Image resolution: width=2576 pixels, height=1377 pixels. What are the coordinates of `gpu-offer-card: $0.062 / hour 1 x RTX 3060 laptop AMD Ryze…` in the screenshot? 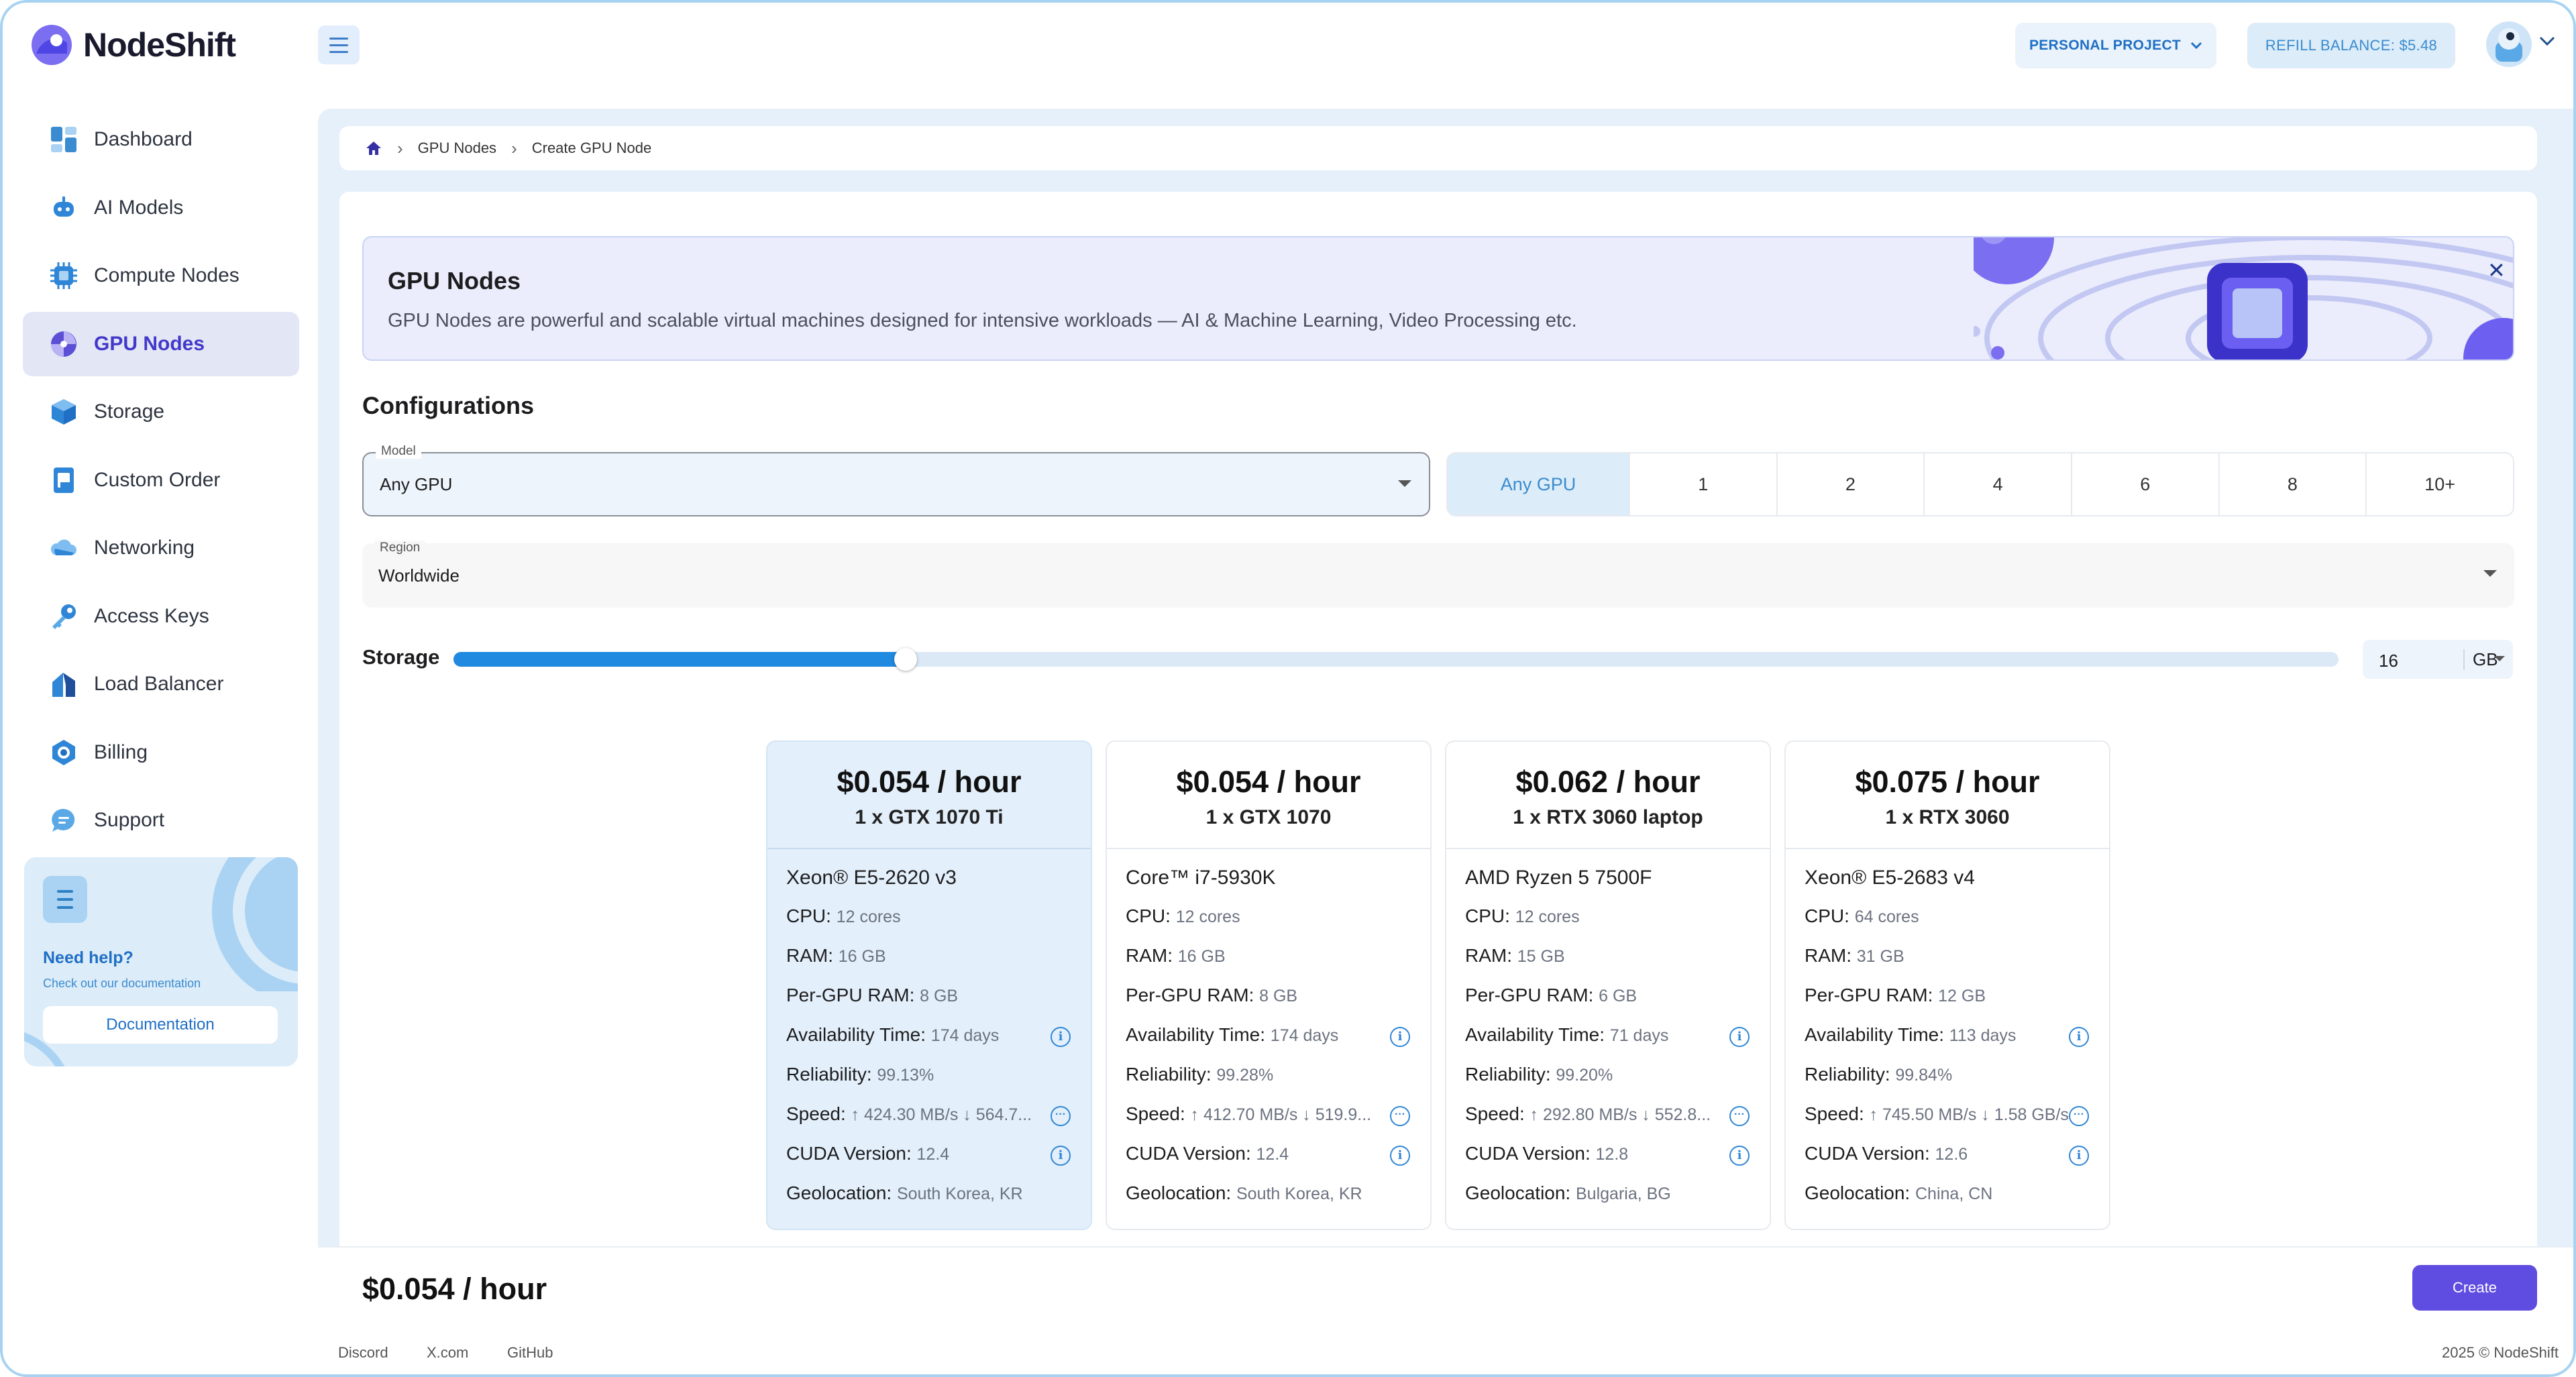 It's located at (1608, 985).